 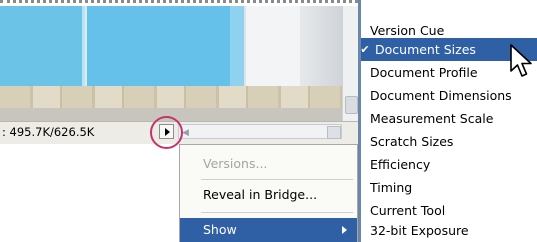 I want to click on submenu-item-label: Timing, so click(x=391, y=187).